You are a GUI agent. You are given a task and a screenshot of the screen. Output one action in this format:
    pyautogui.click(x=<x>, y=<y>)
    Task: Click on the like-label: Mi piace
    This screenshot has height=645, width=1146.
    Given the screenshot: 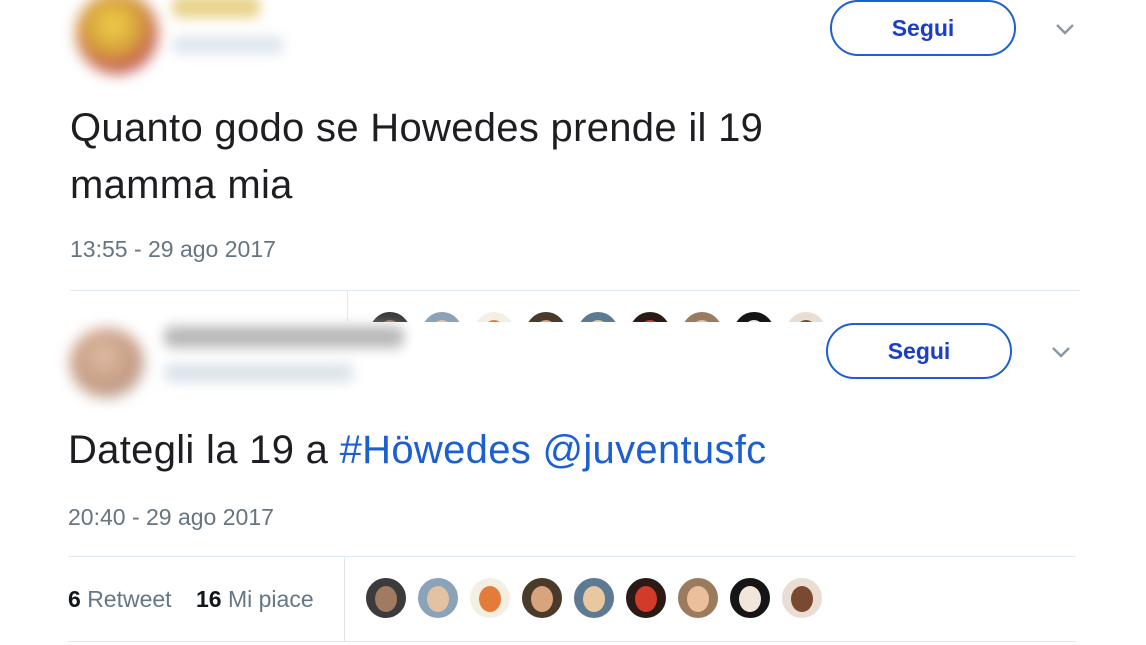 What is the action you would take?
    pyautogui.click(x=270, y=599)
    